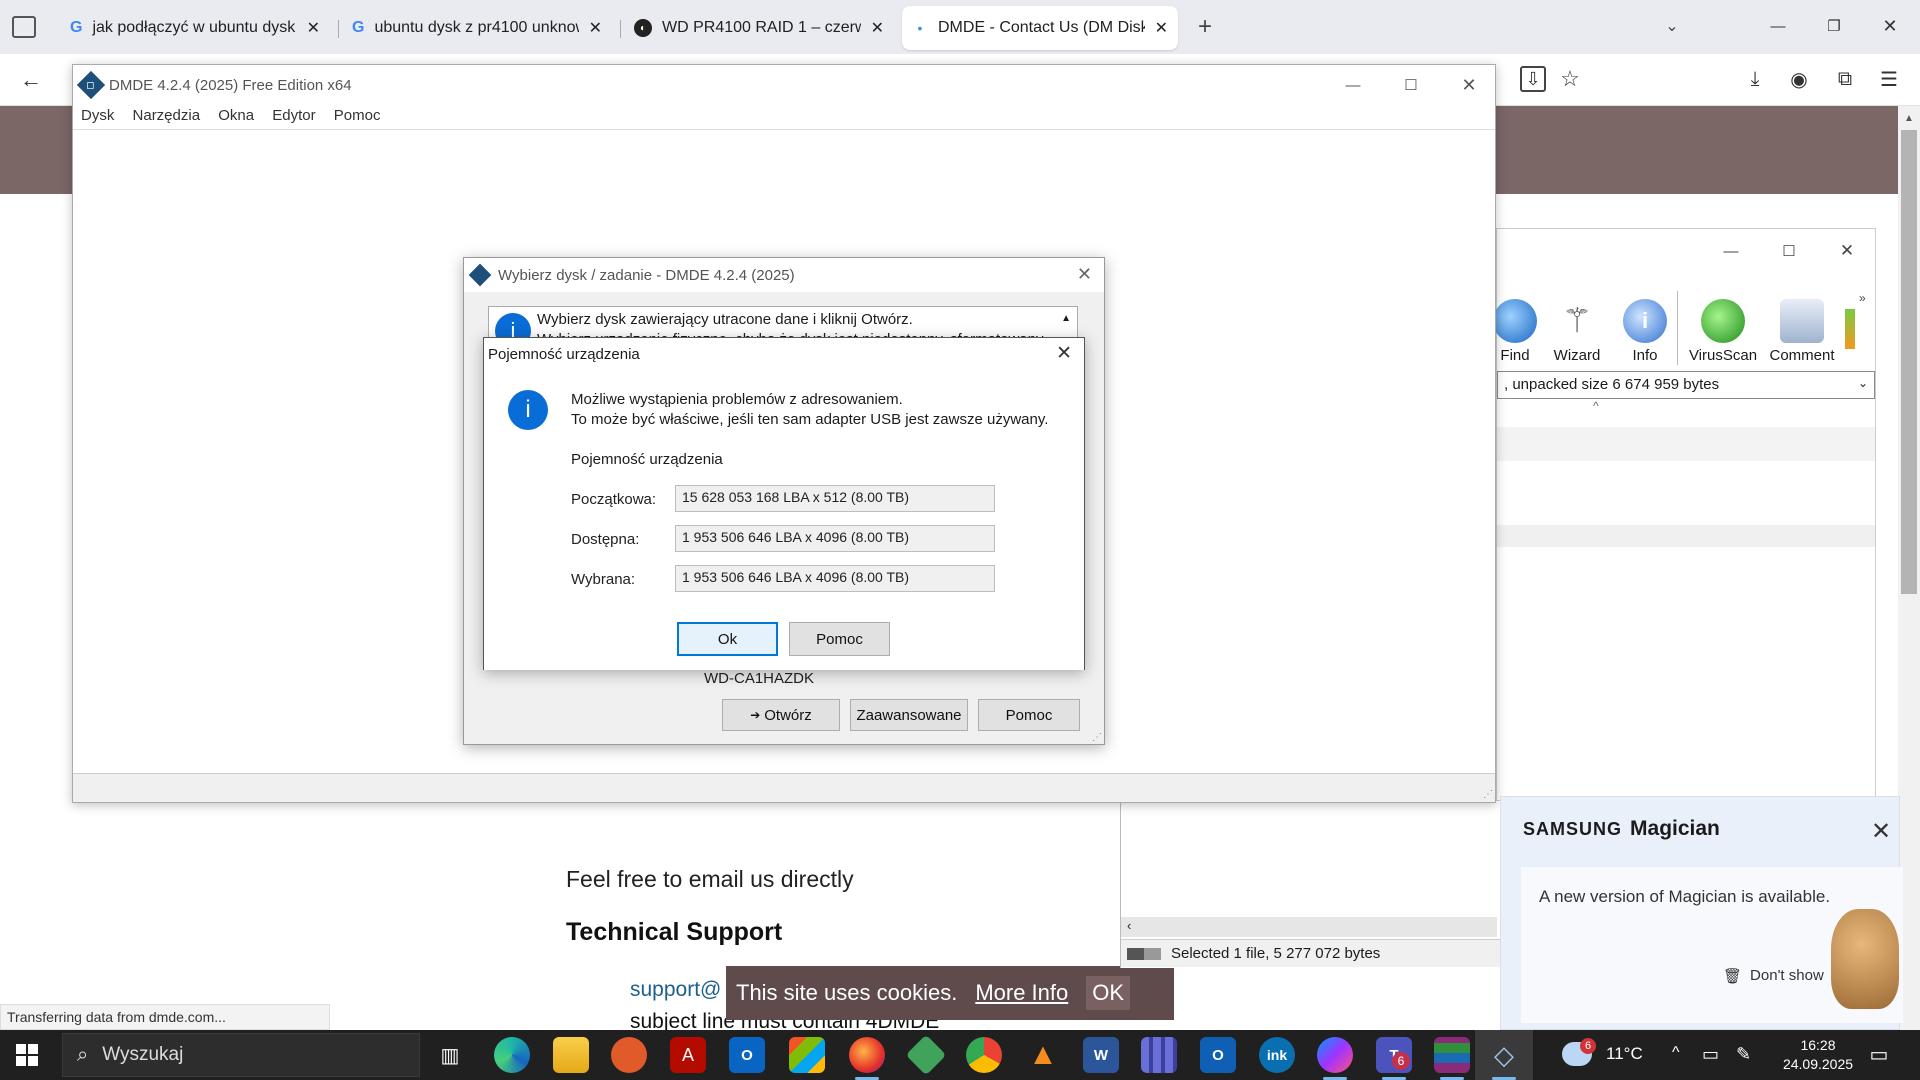  What do you see at coordinates (1755, 79) in the screenshot?
I see `downloads-icon: ⤓` at bounding box center [1755, 79].